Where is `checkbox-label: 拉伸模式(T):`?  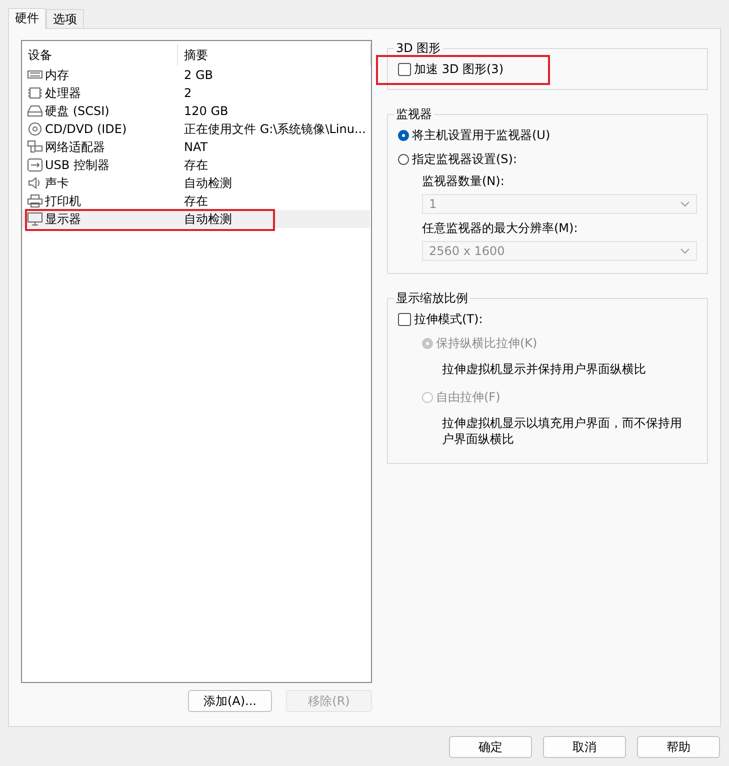
checkbox-label: 拉伸模式(T): is located at coordinates (448, 319).